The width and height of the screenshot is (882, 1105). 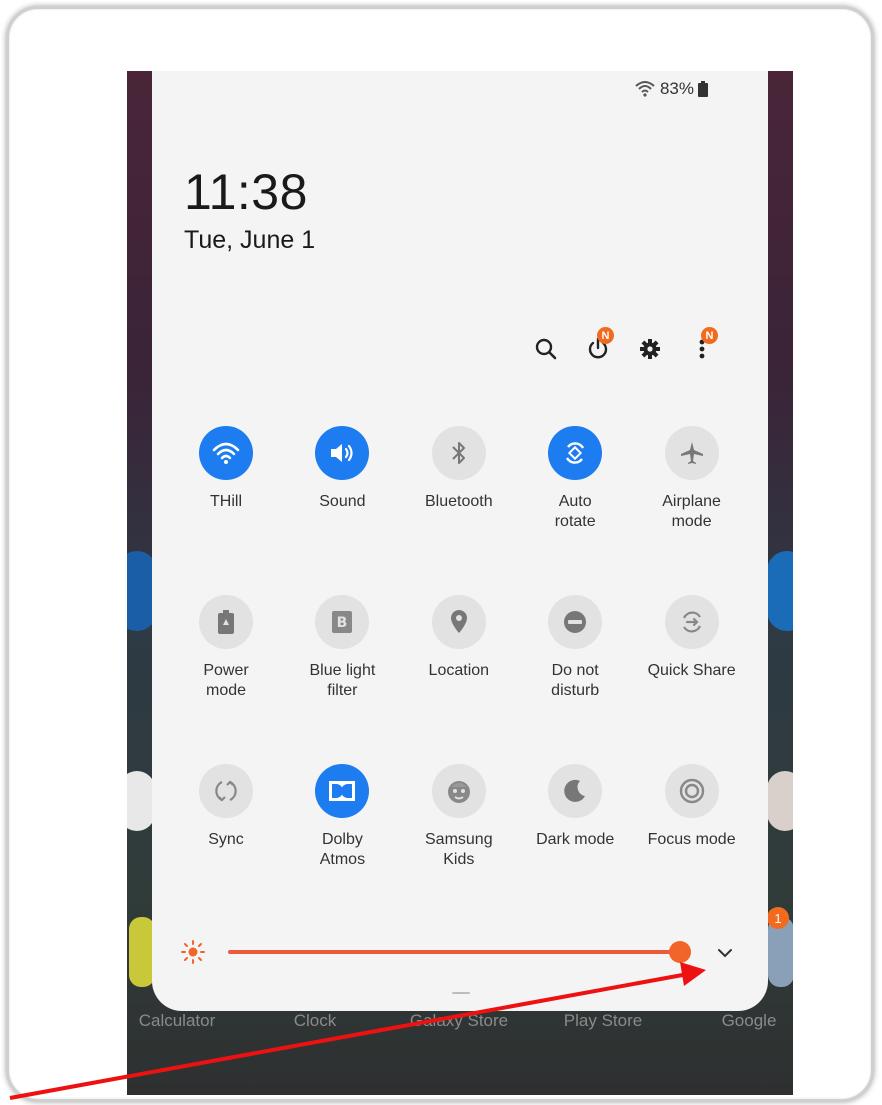 What do you see at coordinates (342, 680) in the screenshot?
I see `tile-label: Blue light filter` at bounding box center [342, 680].